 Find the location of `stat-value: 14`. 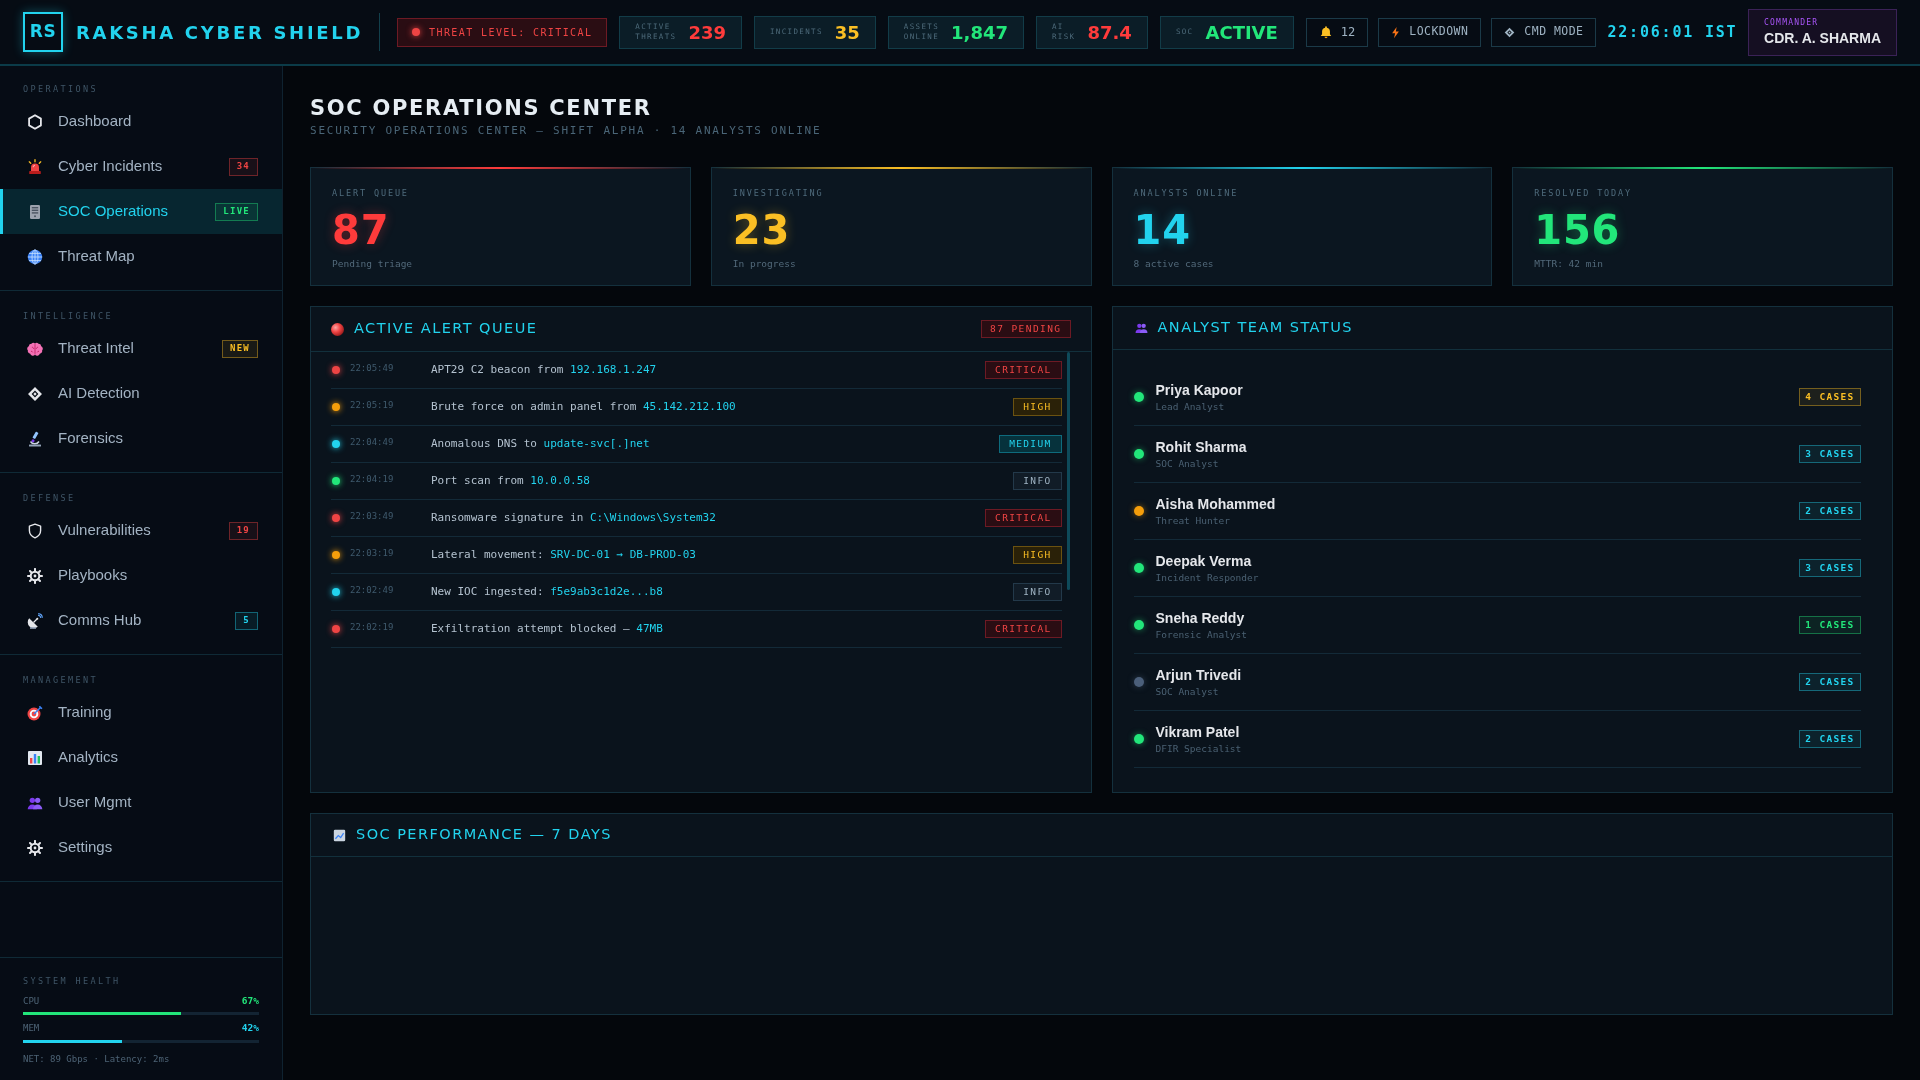

stat-value: 14 is located at coordinates (1162, 230).